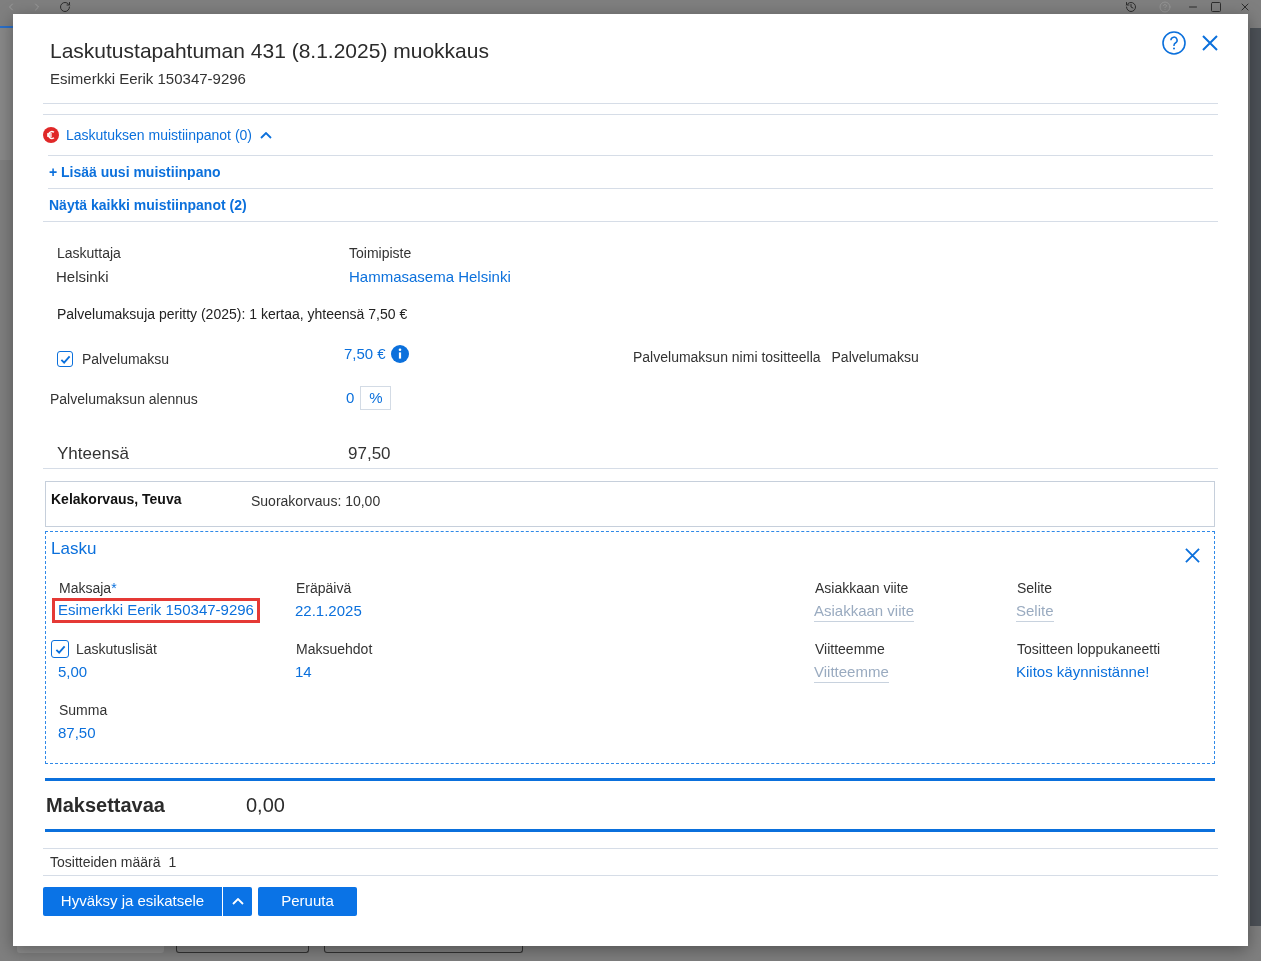 Image resolution: width=1261 pixels, height=961 pixels. Describe the element at coordinates (430, 276) in the screenshot. I see `office-link: Hammasasema Helsinki` at that location.